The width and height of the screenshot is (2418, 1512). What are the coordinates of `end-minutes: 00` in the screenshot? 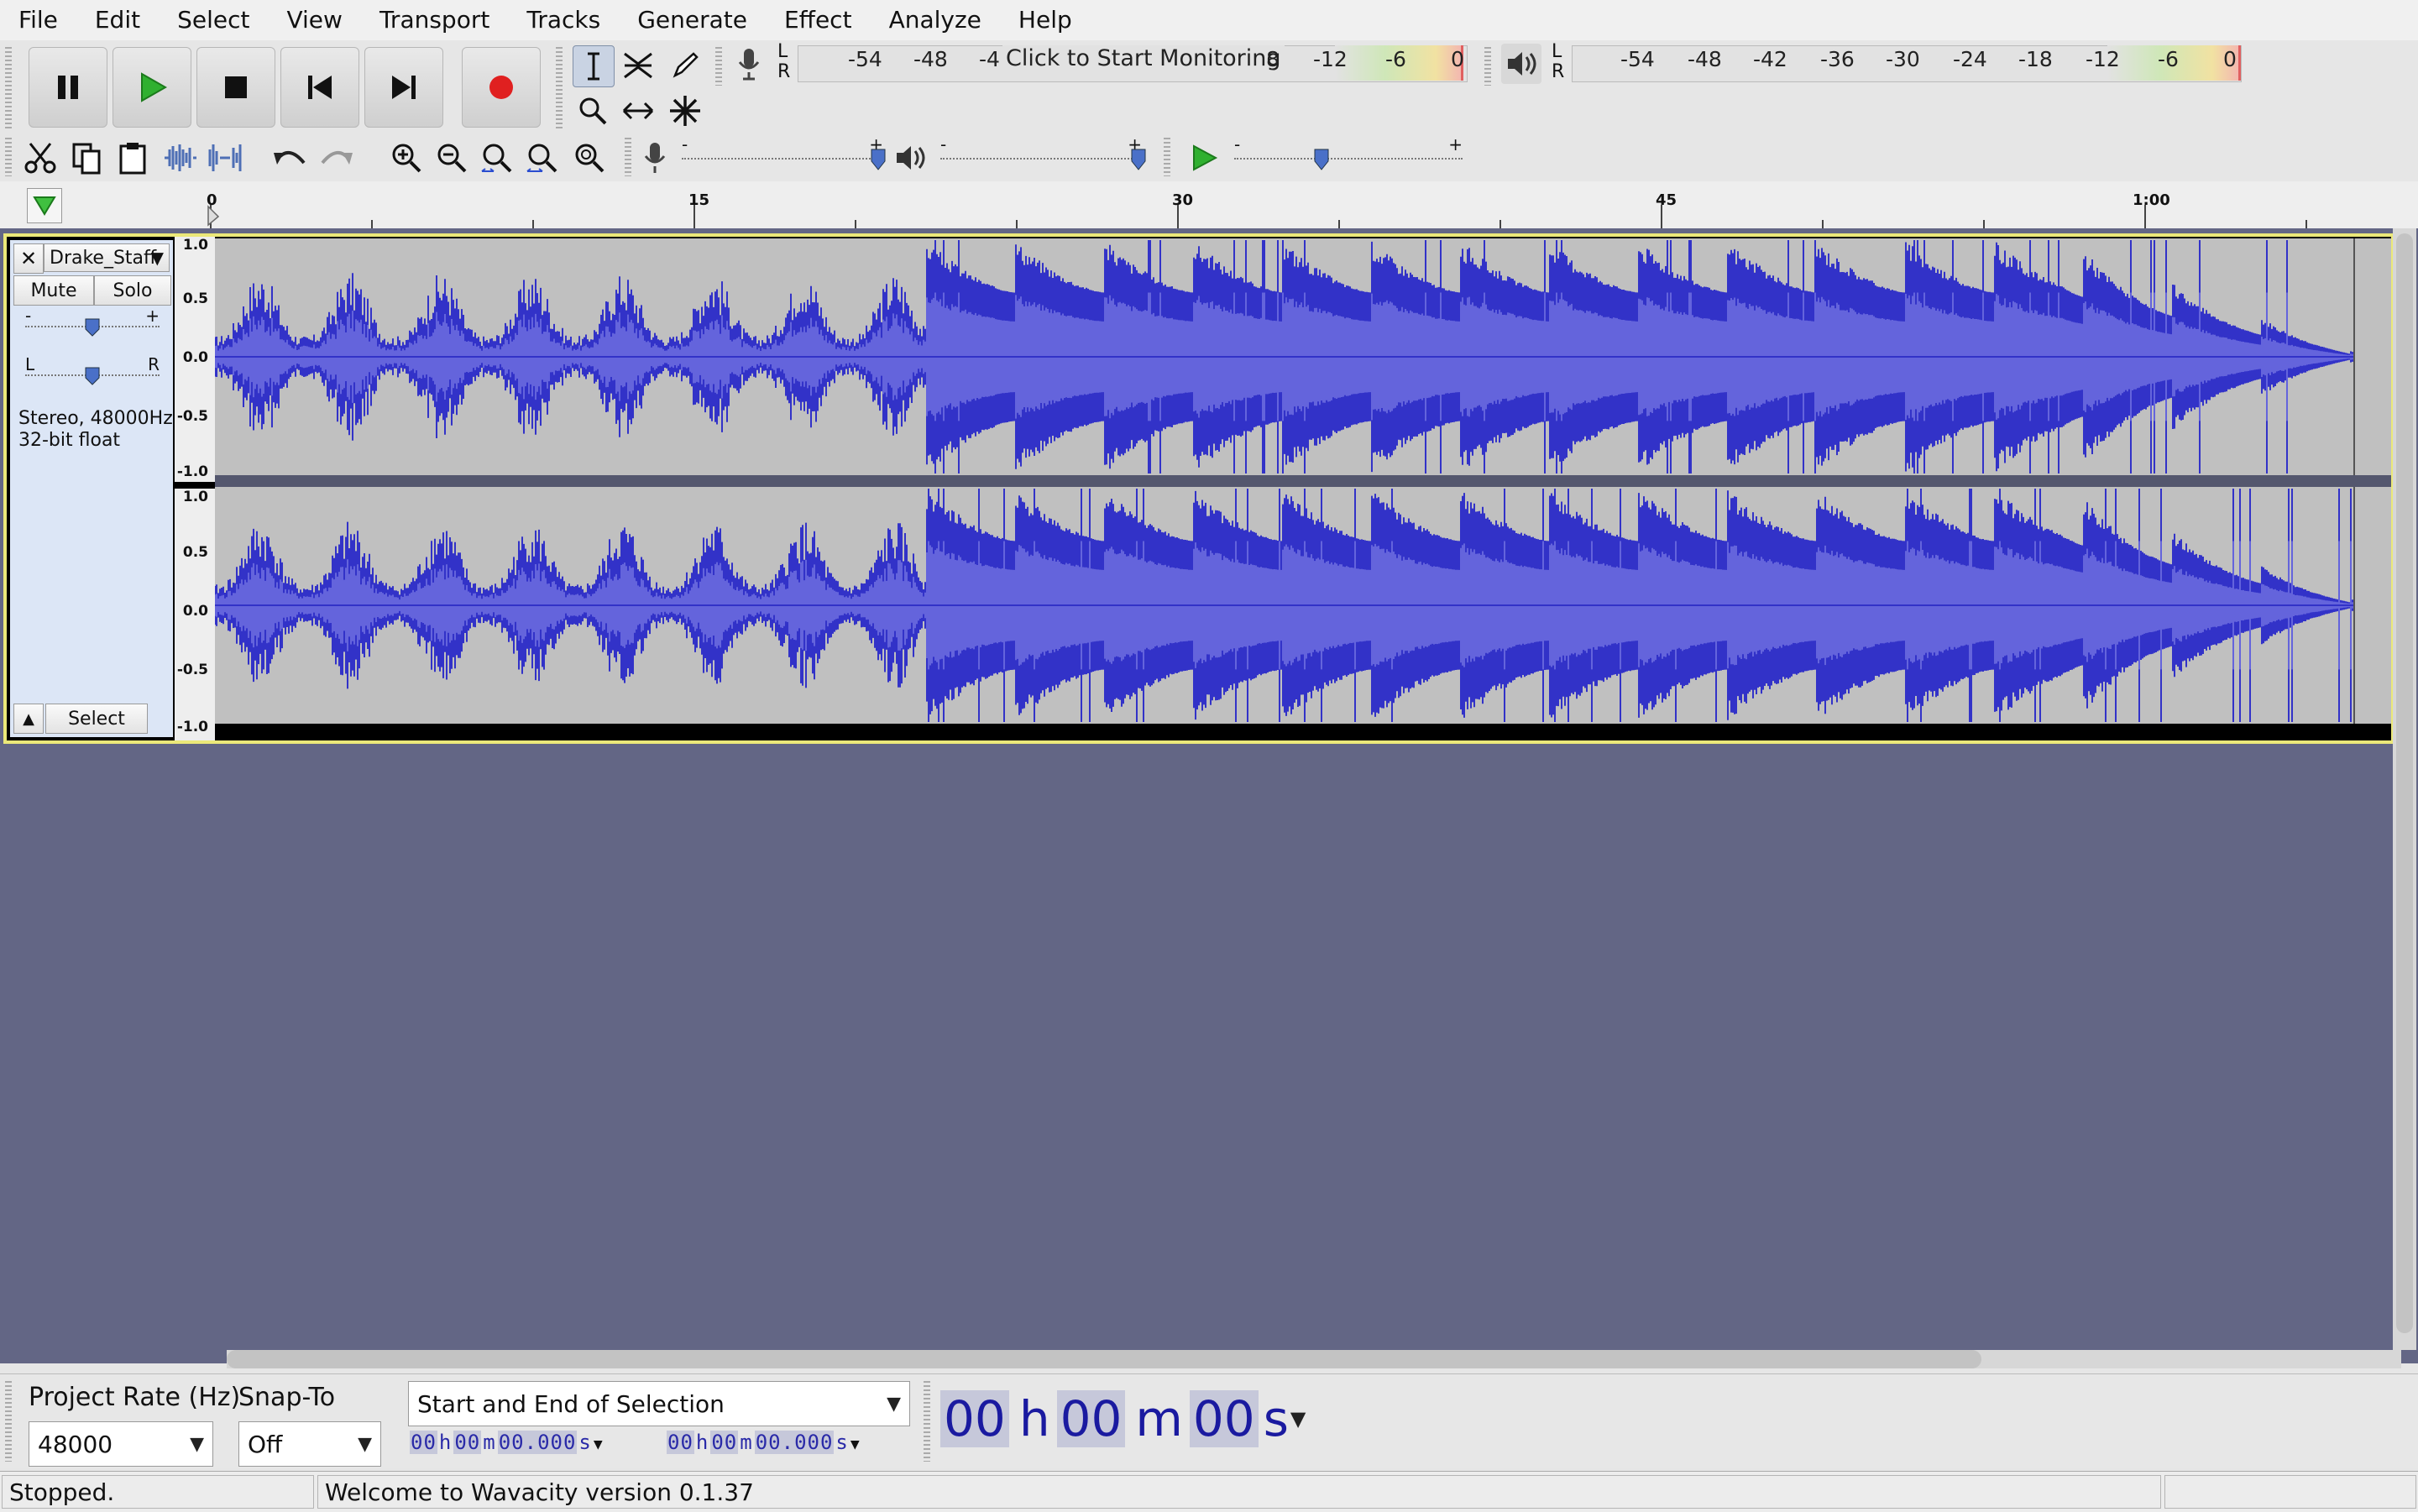 It's located at (724, 1442).